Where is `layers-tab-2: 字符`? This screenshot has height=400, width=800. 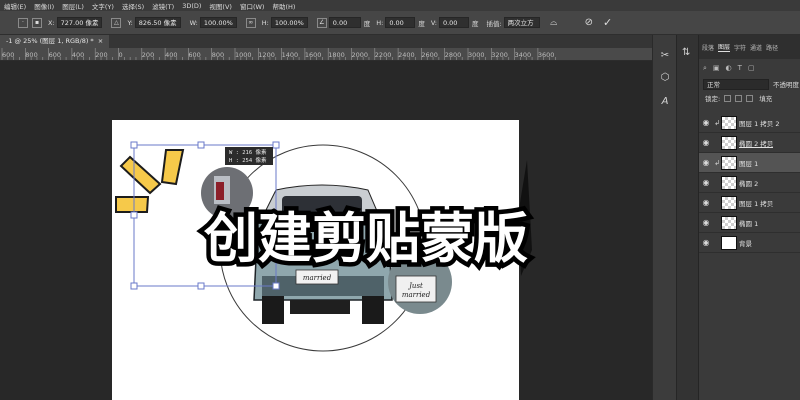 layers-tab-2: 字符 is located at coordinates (740, 47).